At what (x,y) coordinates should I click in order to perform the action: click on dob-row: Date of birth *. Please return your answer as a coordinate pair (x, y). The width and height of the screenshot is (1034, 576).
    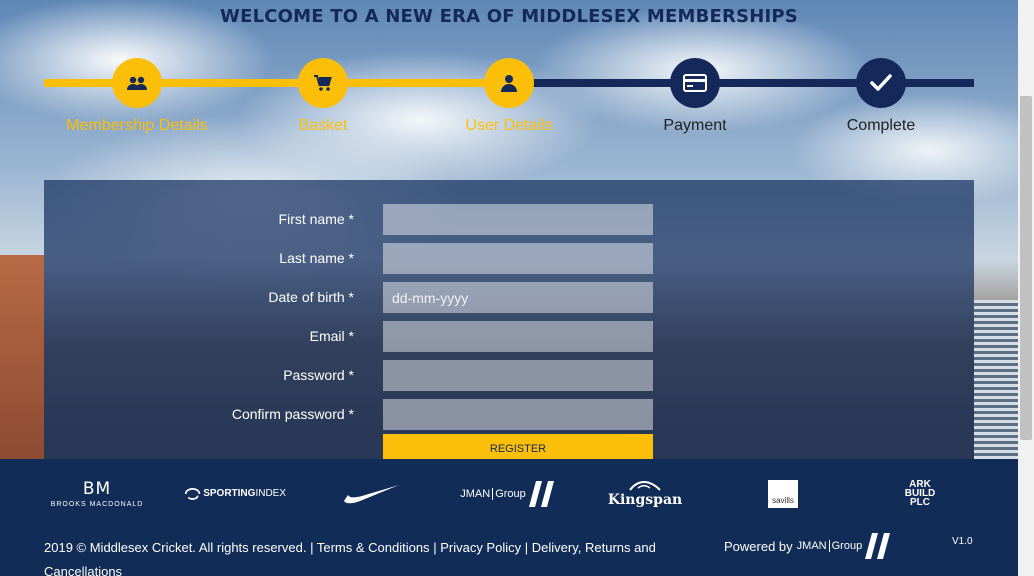
    Looking at the image, I should click on (509, 297).